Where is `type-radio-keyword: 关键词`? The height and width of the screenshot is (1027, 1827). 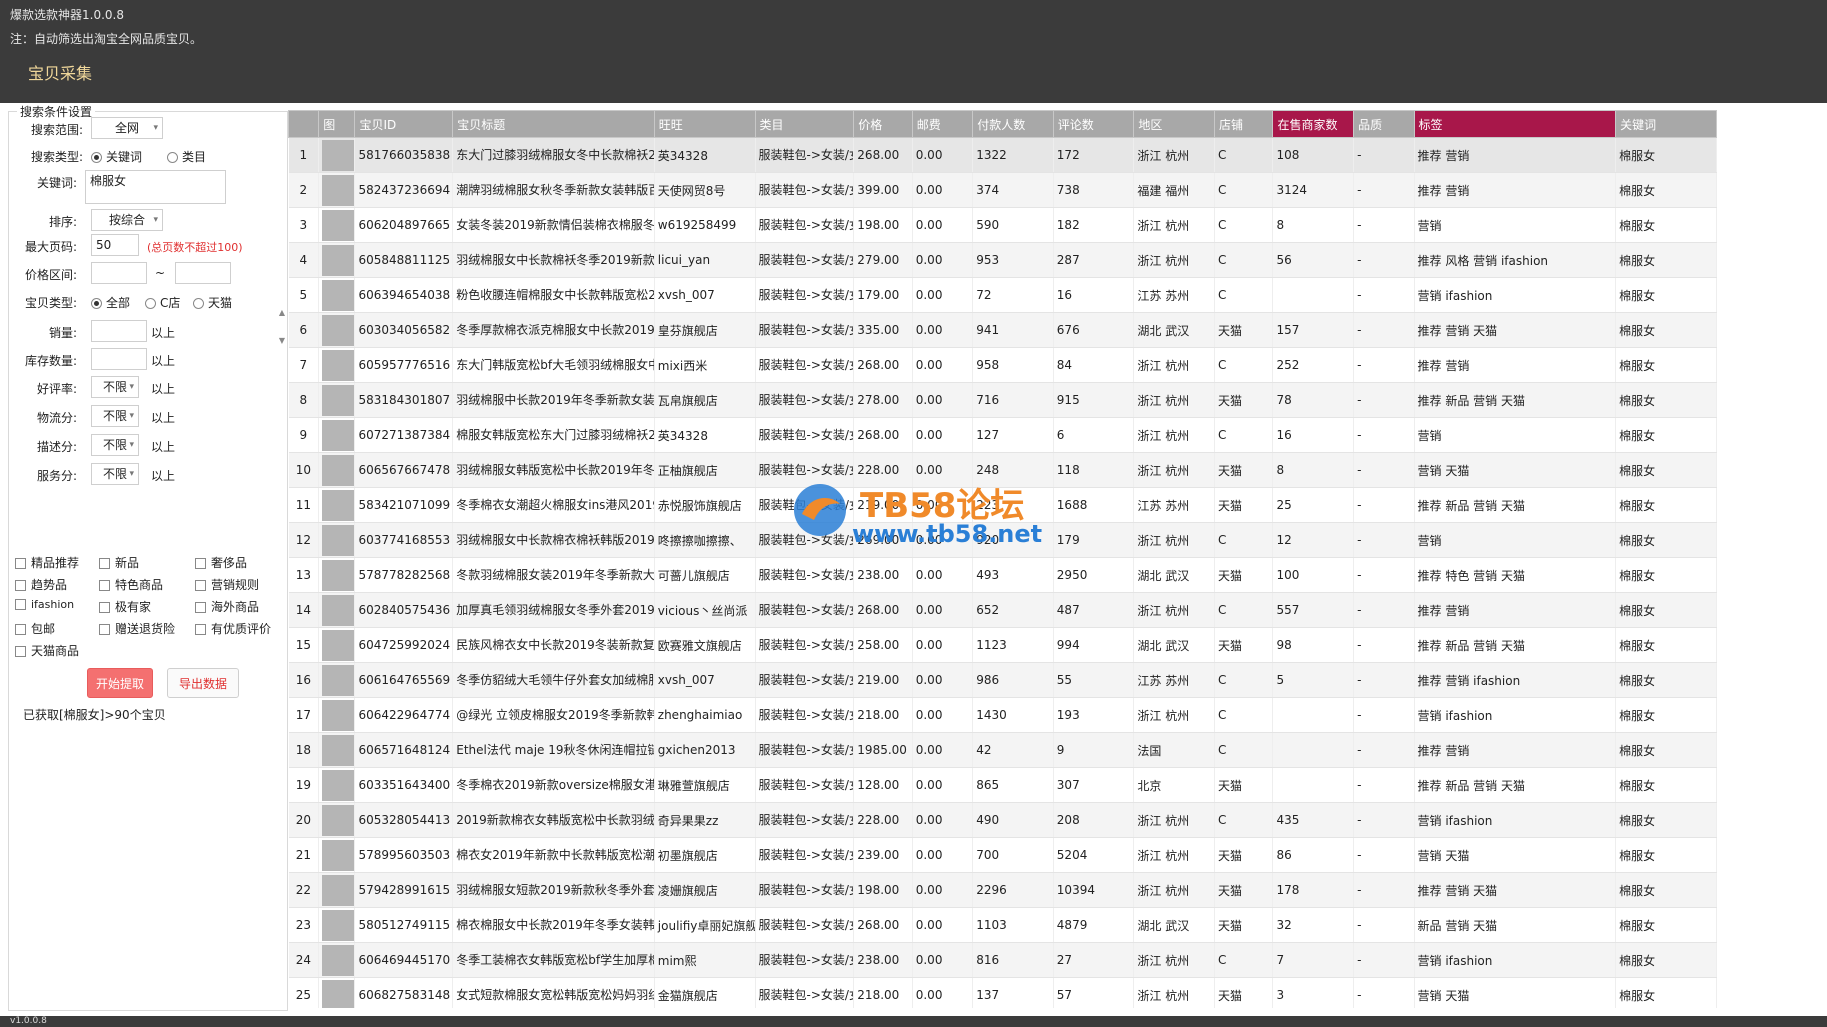
type-radio-keyword: 关键词 is located at coordinates (116, 156).